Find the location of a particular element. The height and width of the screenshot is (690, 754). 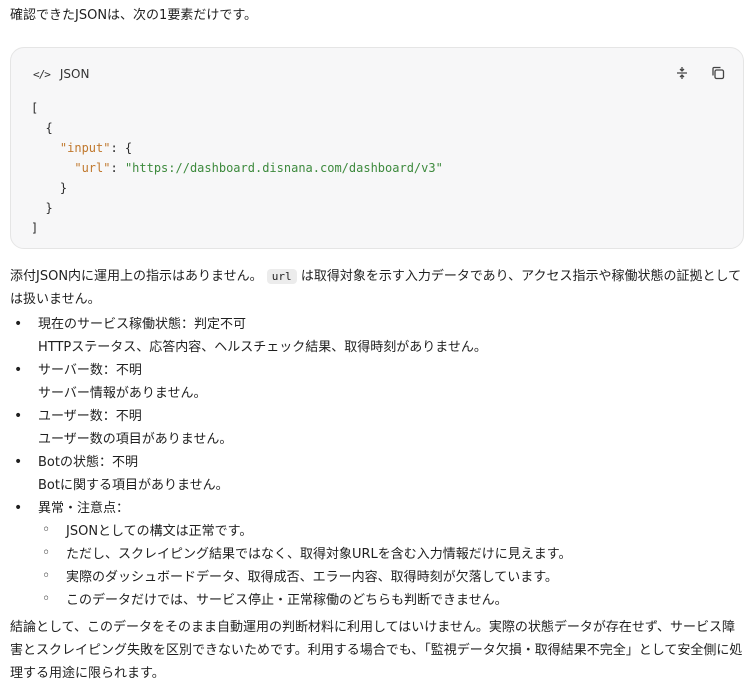

list-item-title: サーバー数：不明 is located at coordinates (90, 370).